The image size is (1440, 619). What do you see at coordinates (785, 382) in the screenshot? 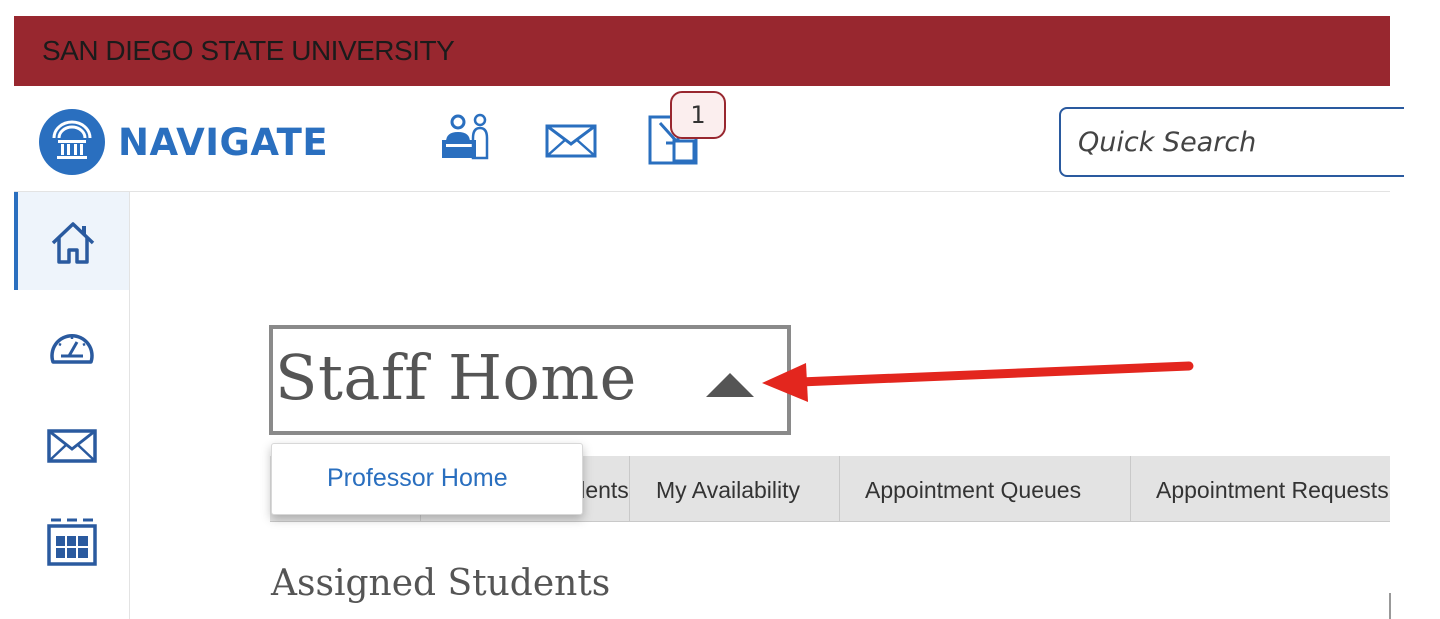
I see `annotation-arrow-head` at bounding box center [785, 382].